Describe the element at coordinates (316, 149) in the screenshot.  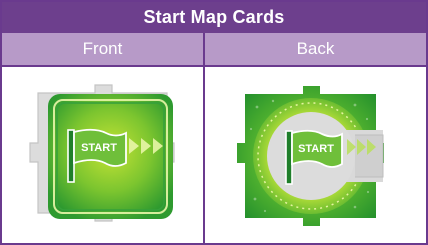
I see `back-flag-text: START` at that location.